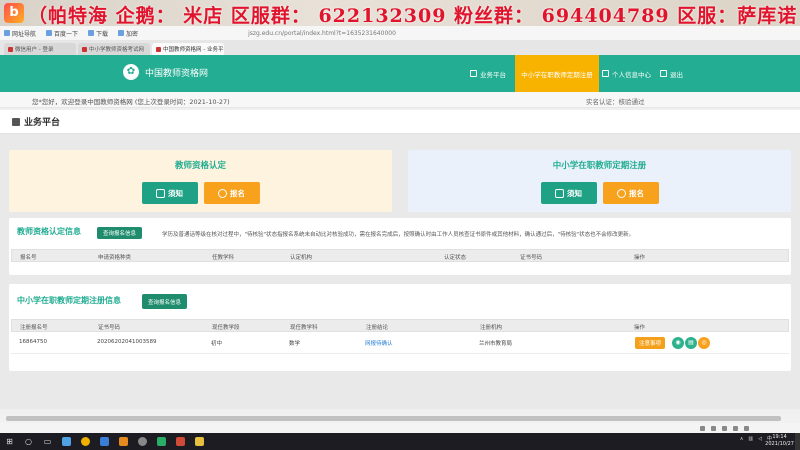 The image size is (800, 450). What do you see at coordinates (49, 231) in the screenshot?
I see `panel-title: 教师资格认定信息` at bounding box center [49, 231].